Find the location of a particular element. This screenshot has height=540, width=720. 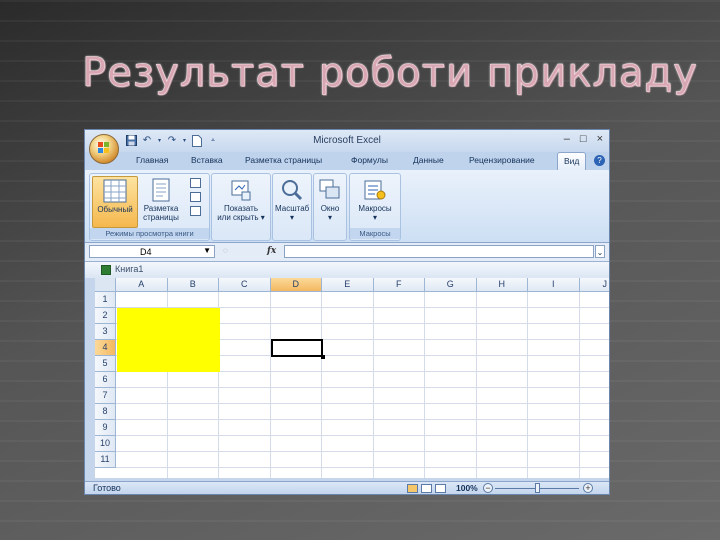

row-header-5: 5 is located at coordinates (105, 364).